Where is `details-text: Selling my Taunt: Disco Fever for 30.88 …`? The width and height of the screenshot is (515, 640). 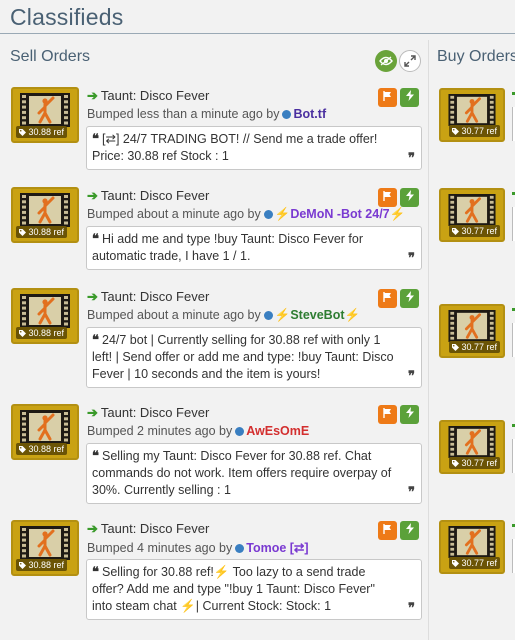
details-text: Selling my Taunt: Disco Fever for 30.88 … is located at coordinates (242, 473).